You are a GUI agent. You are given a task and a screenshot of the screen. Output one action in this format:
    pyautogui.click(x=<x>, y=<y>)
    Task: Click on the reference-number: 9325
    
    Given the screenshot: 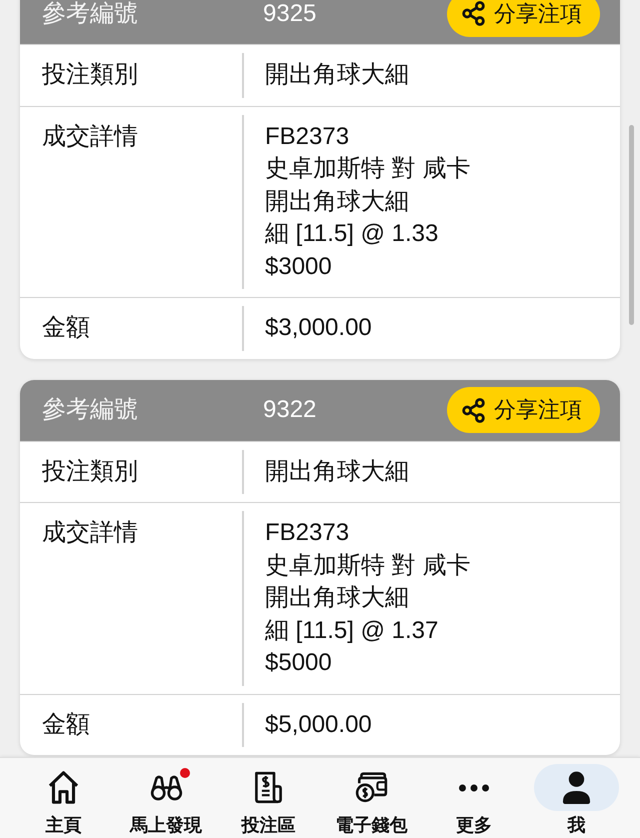 What is the action you would take?
    pyautogui.click(x=289, y=13)
    